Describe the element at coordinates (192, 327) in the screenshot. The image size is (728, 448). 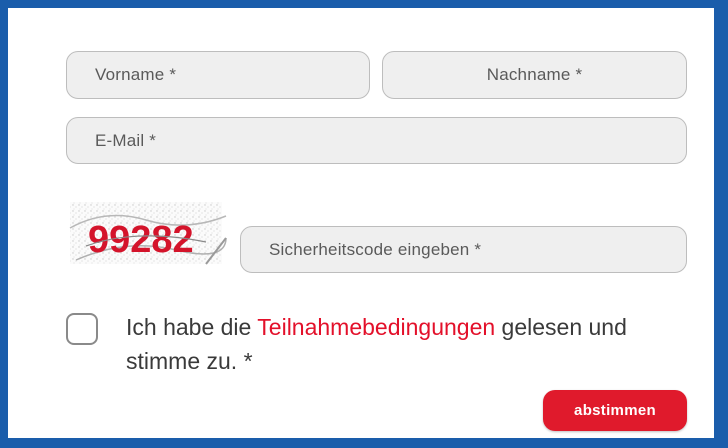
I see `consent-prefix: Ich habe die` at that location.